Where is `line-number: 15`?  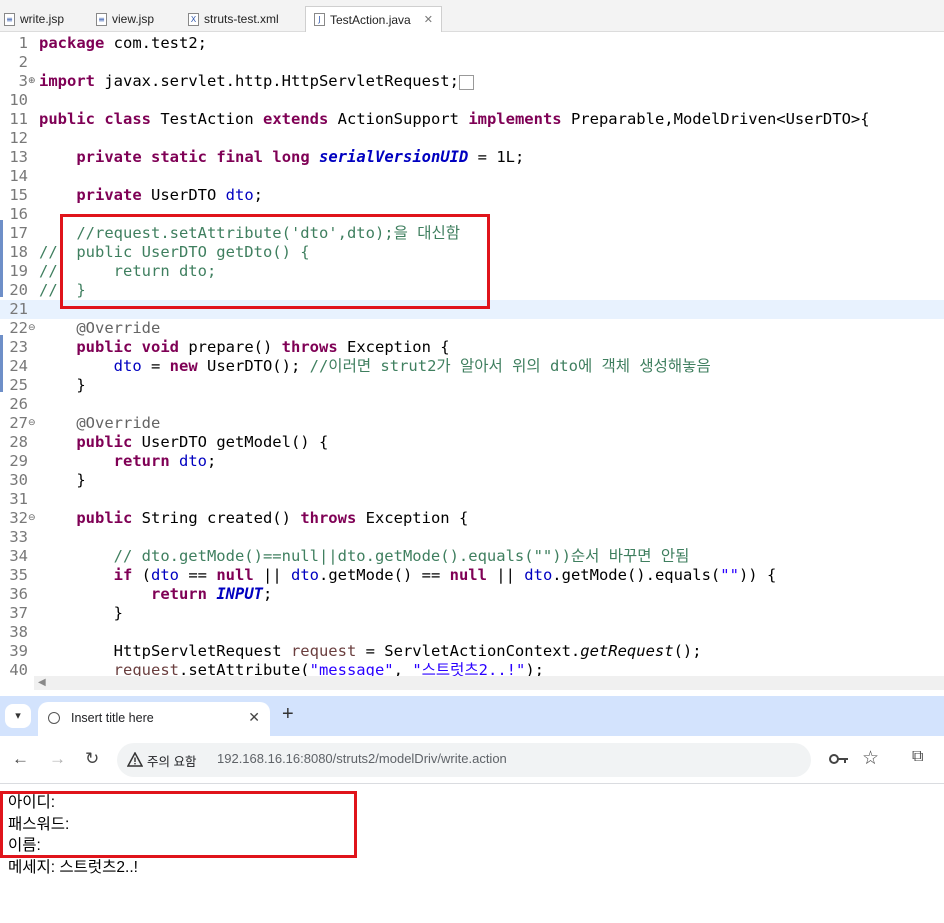 line-number: 15 is located at coordinates (18, 195).